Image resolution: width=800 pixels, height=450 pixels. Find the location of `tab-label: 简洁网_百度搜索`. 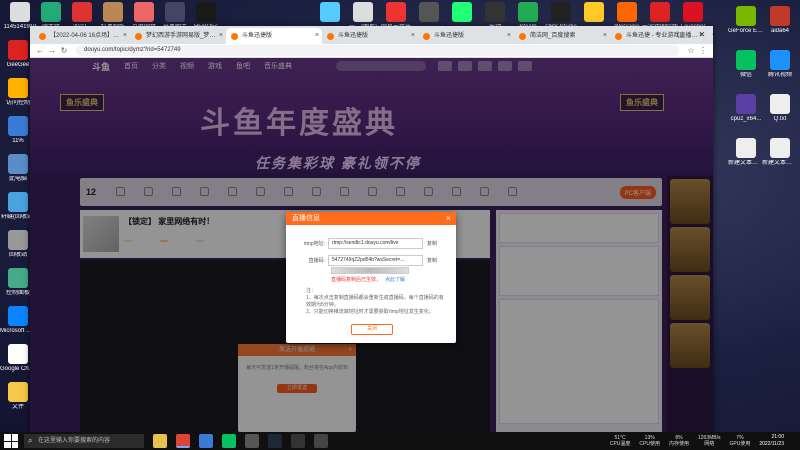

tab-label: 简洁网_百度搜索 is located at coordinates (553, 36).